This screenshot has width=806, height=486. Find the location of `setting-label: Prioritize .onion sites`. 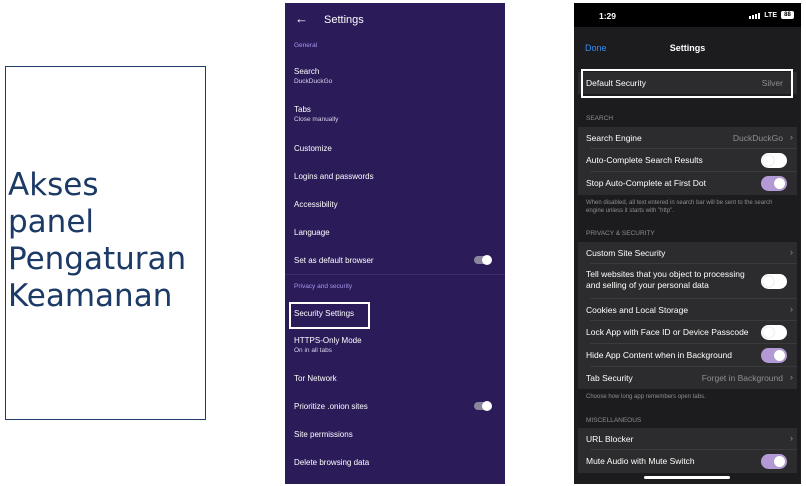

setting-label: Prioritize .onion sites is located at coordinates (331, 406).